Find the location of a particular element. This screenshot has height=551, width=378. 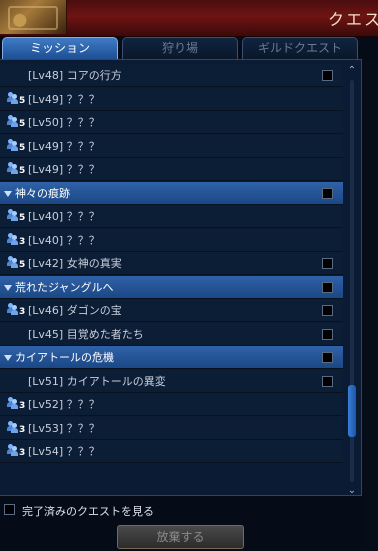

quest-group-label: 神々の痕跡 is located at coordinates (42, 193).